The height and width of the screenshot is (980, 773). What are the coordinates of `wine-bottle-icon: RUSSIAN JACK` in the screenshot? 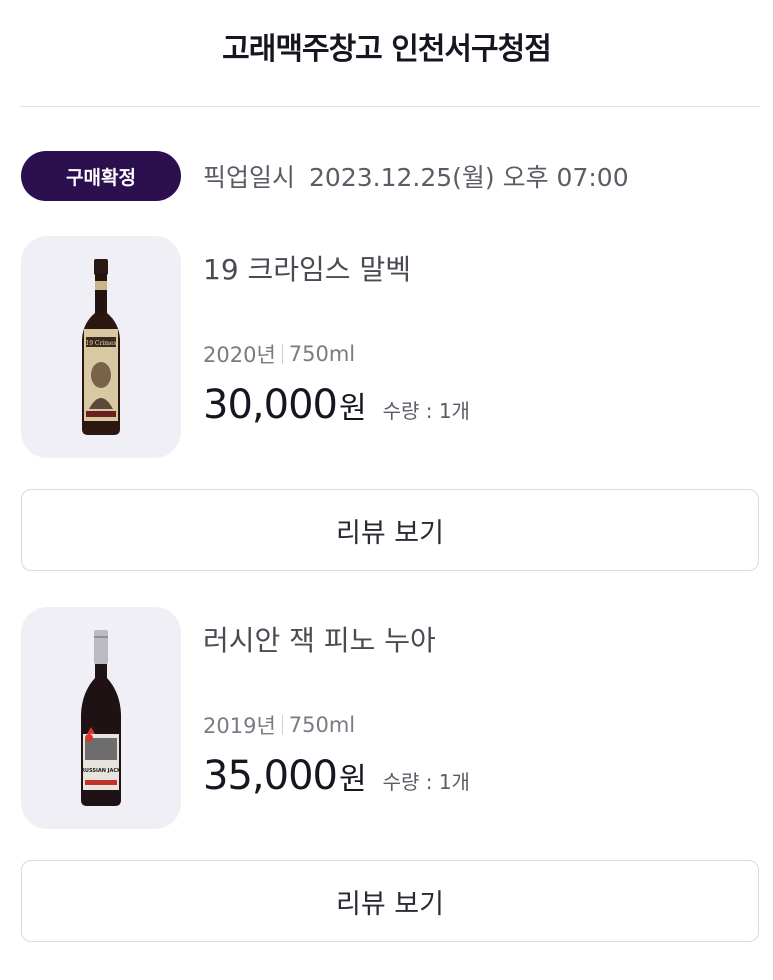 It's located at (101, 718).